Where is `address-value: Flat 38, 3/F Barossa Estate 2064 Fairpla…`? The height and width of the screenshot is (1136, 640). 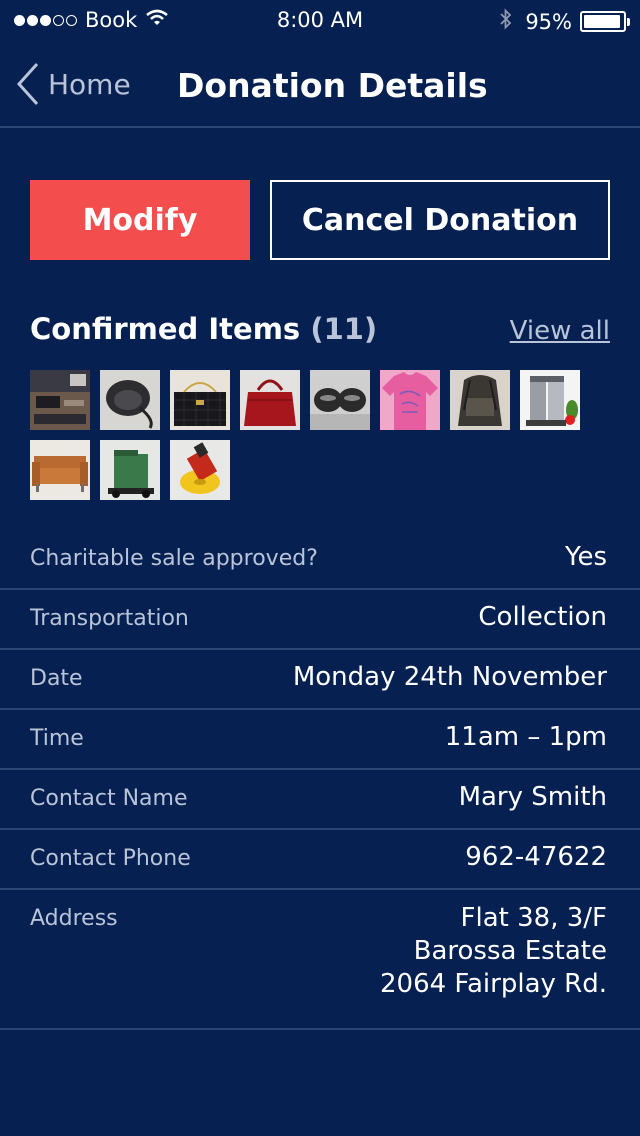
address-value: Flat 38, 3/F Barossa Estate 2064 Fairpla… is located at coordinates (493, 951).